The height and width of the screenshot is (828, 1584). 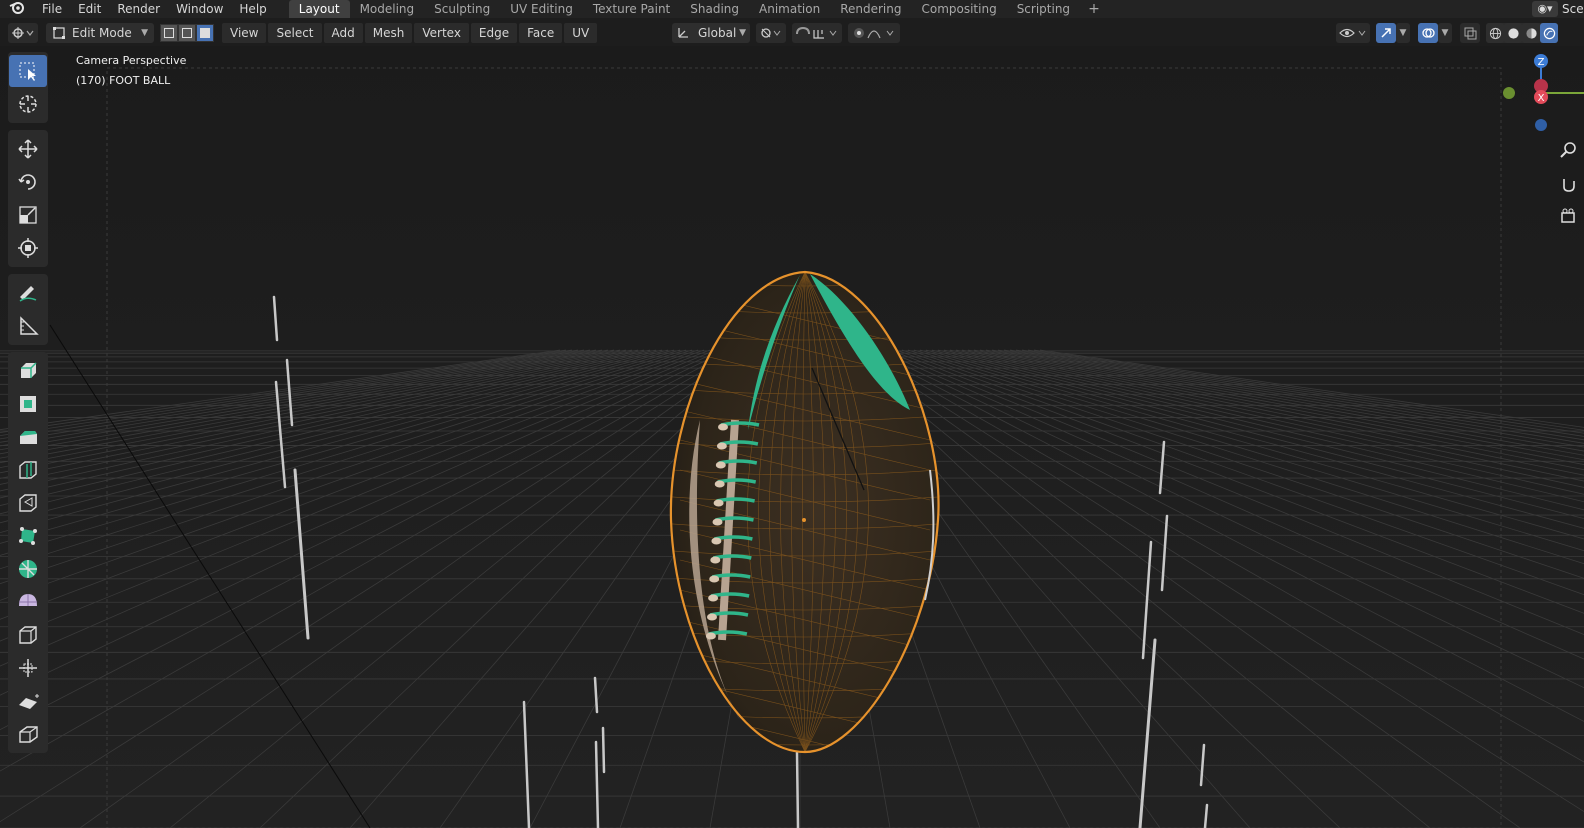 I want to click on overlays-toggle-button, so click(x=1428, y=33).